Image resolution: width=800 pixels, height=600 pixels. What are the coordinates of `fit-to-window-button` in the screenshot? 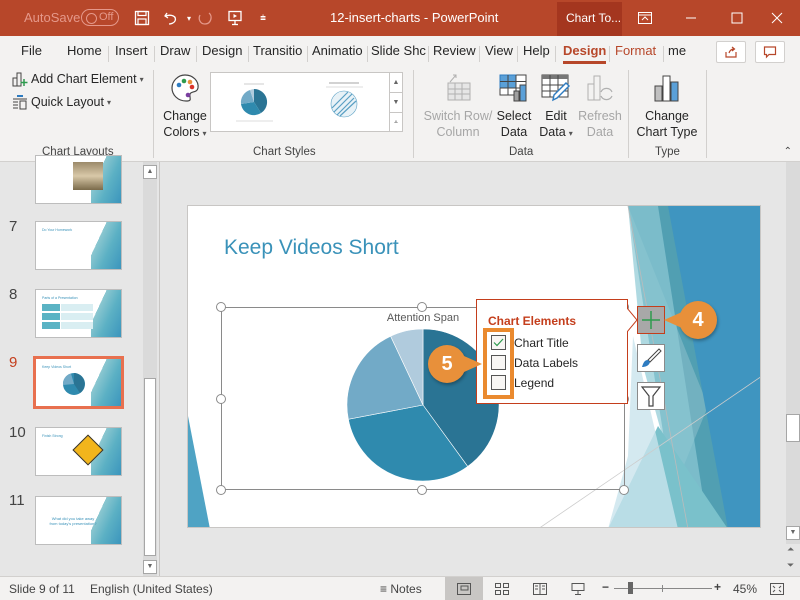 It's located at (777, 588).